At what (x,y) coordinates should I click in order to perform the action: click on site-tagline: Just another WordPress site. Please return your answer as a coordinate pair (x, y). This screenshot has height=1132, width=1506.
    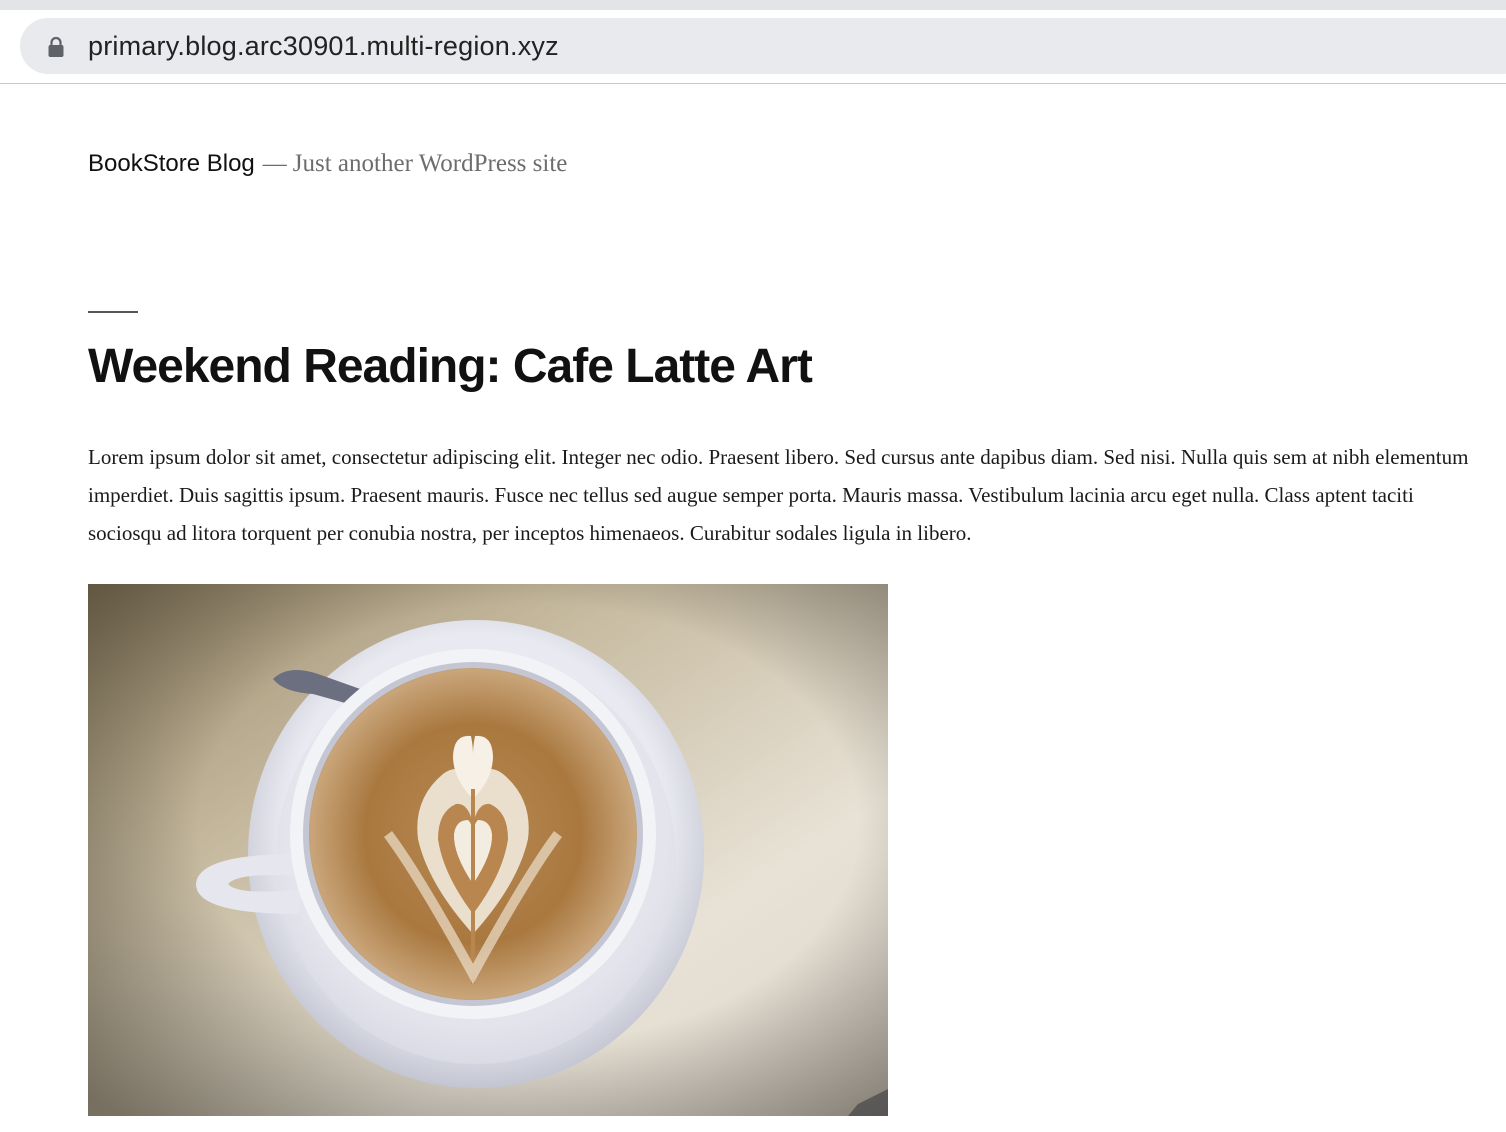
    Looking at the image, I should click on (430, 163).